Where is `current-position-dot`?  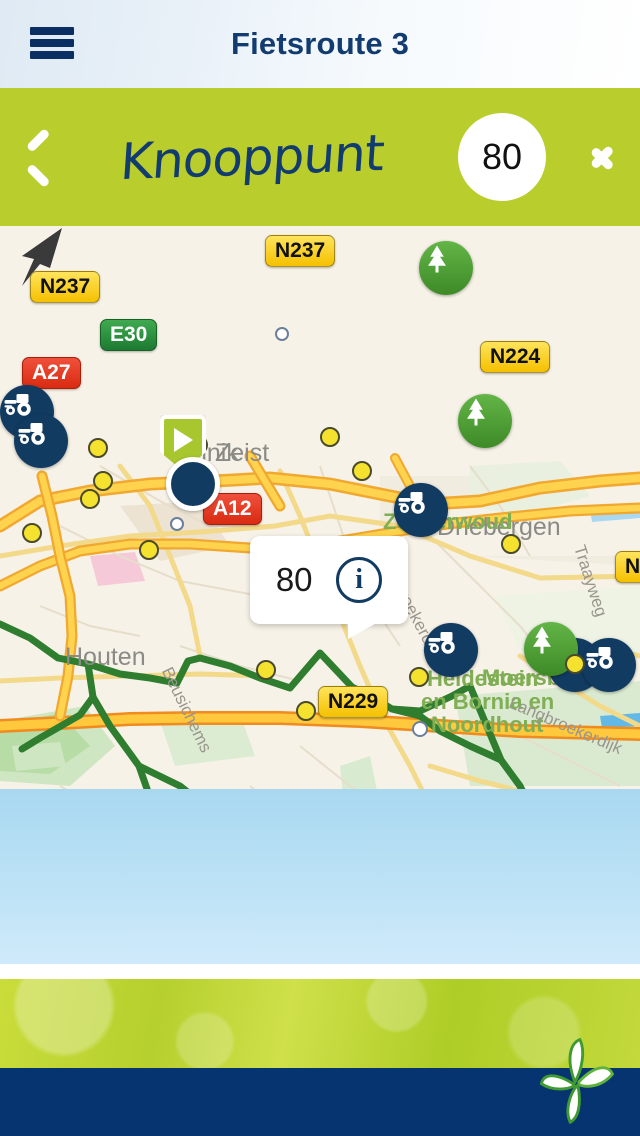
current-position-dot is located at coordinates (193, 484).